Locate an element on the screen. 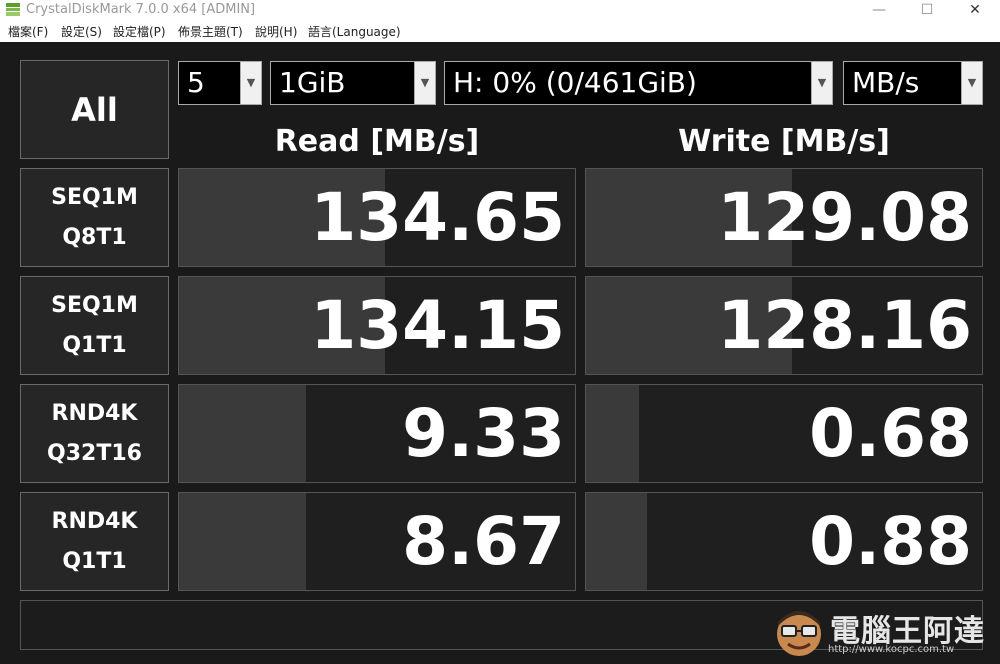  menu-help: 說明(H) is located at coordinates (276, 31).